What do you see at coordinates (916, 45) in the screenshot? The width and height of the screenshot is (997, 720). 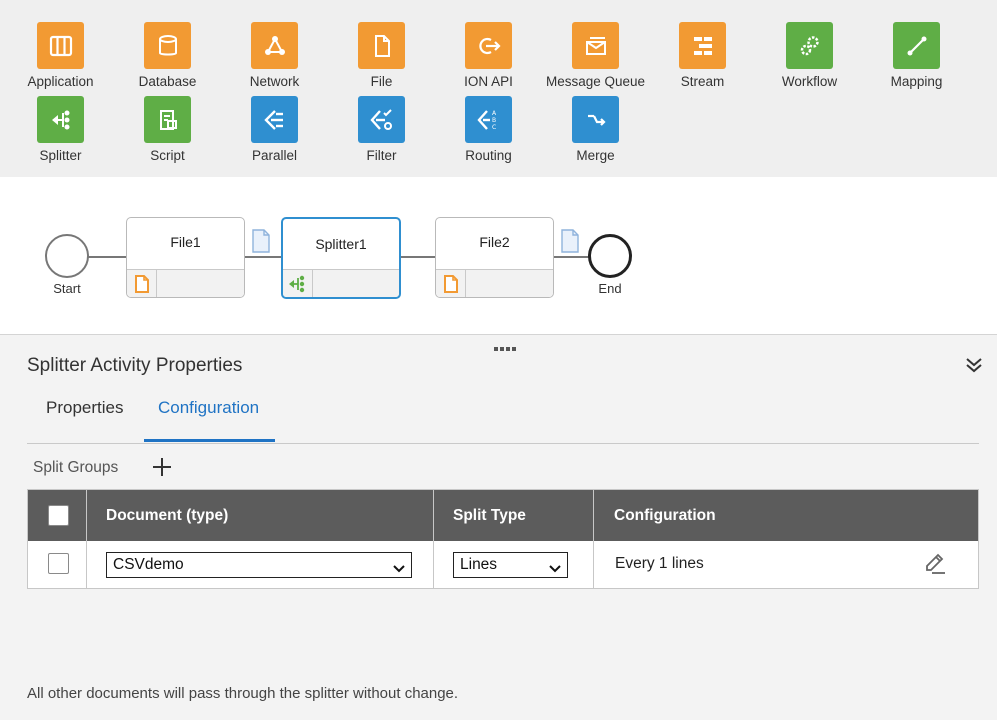 I see `mapping-icon` at bounding box center [916, 45].